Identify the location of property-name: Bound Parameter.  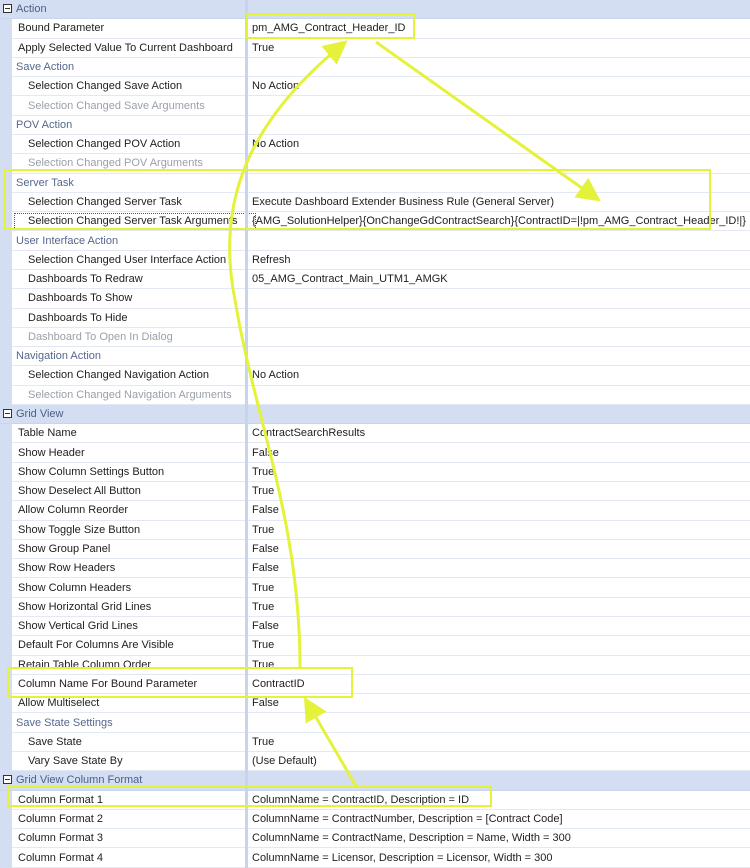
(61, 28).